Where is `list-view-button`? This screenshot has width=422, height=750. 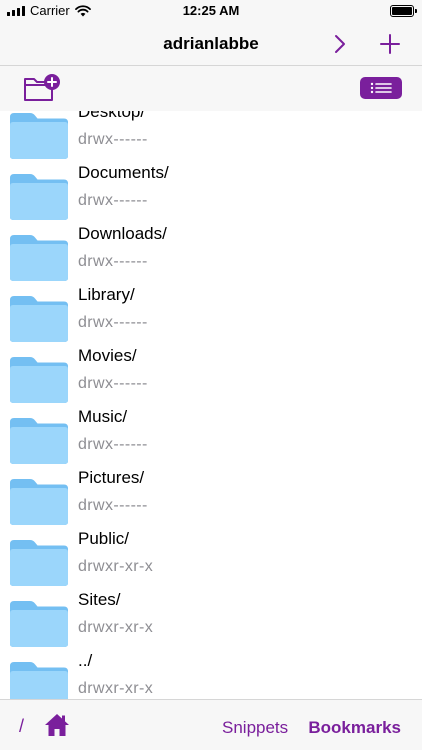
list-view-button is located at coordinates (381, 88).